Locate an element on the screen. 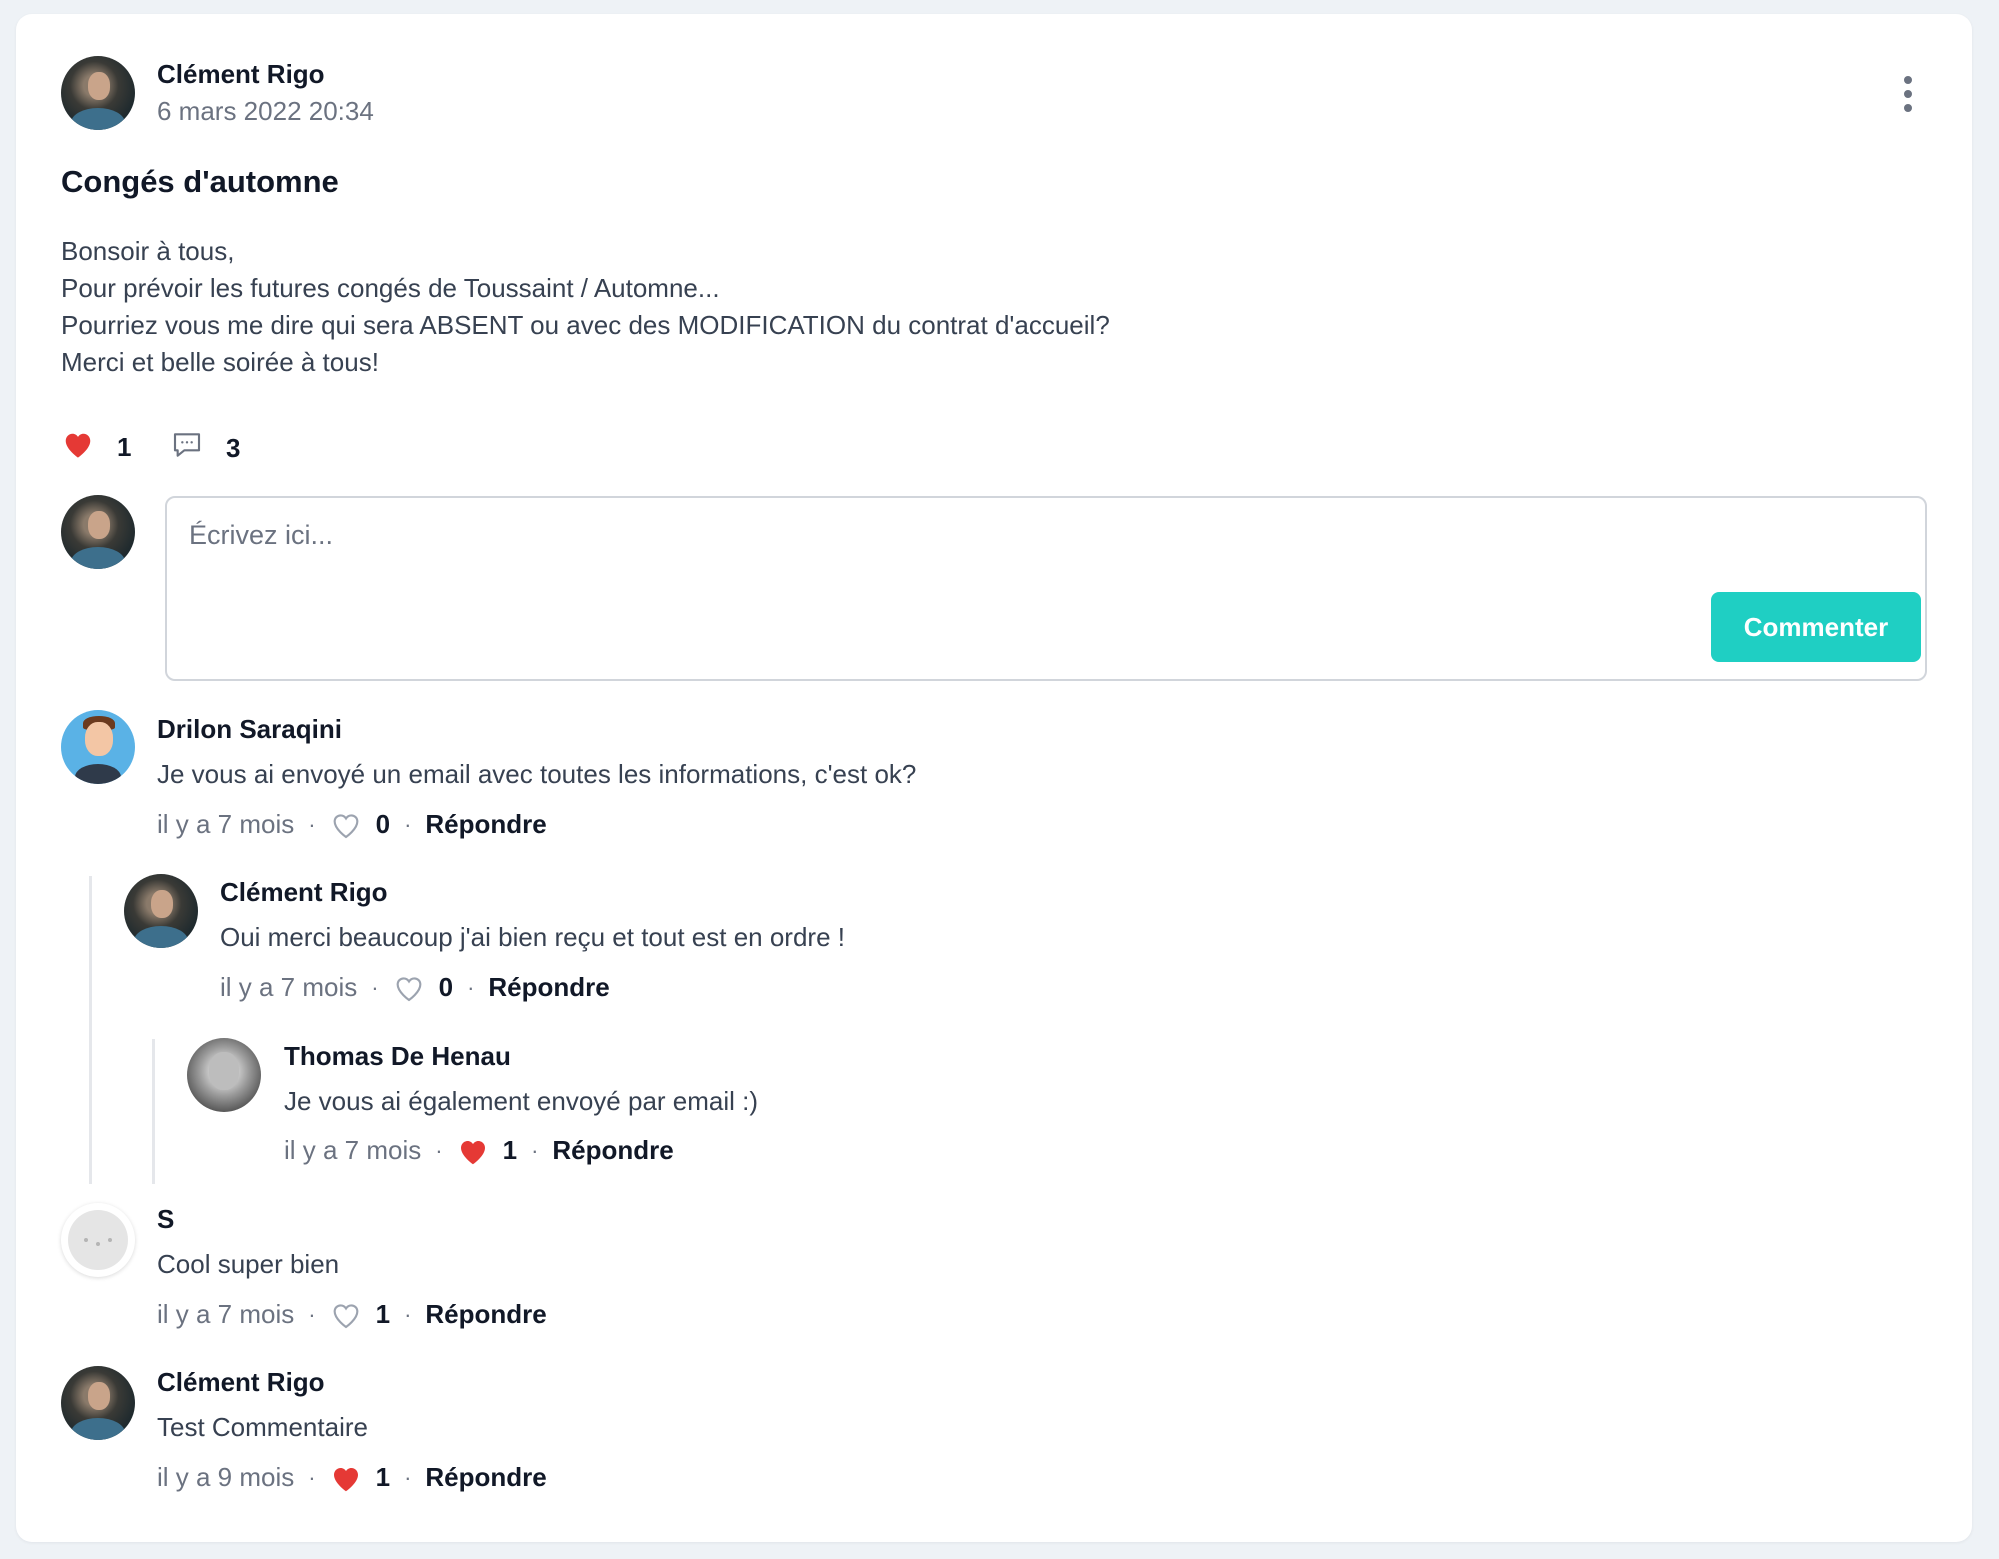 The image size is (1999, 1559). comment-bubble-icon is located at coordinates (187, 448).